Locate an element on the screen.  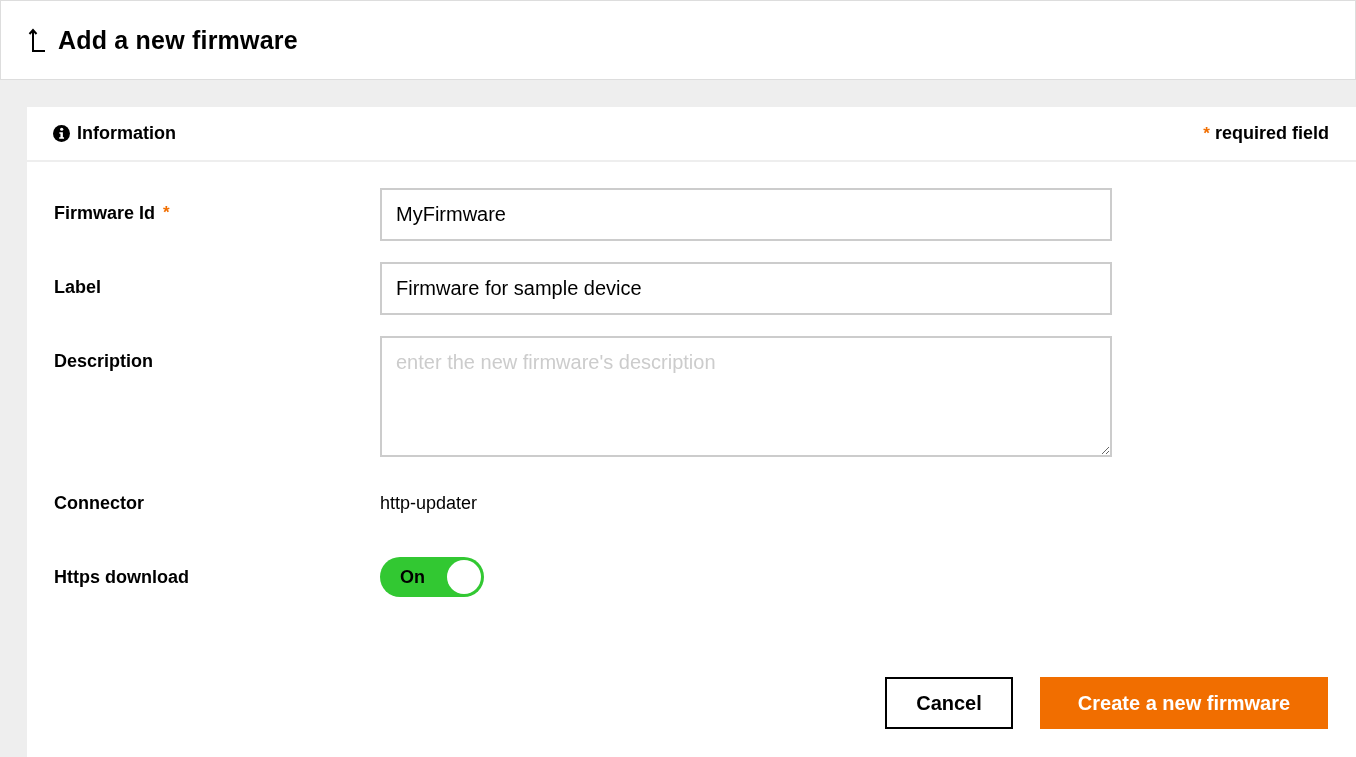
cancel-button: Cancel is located at coordinates (949, 703).